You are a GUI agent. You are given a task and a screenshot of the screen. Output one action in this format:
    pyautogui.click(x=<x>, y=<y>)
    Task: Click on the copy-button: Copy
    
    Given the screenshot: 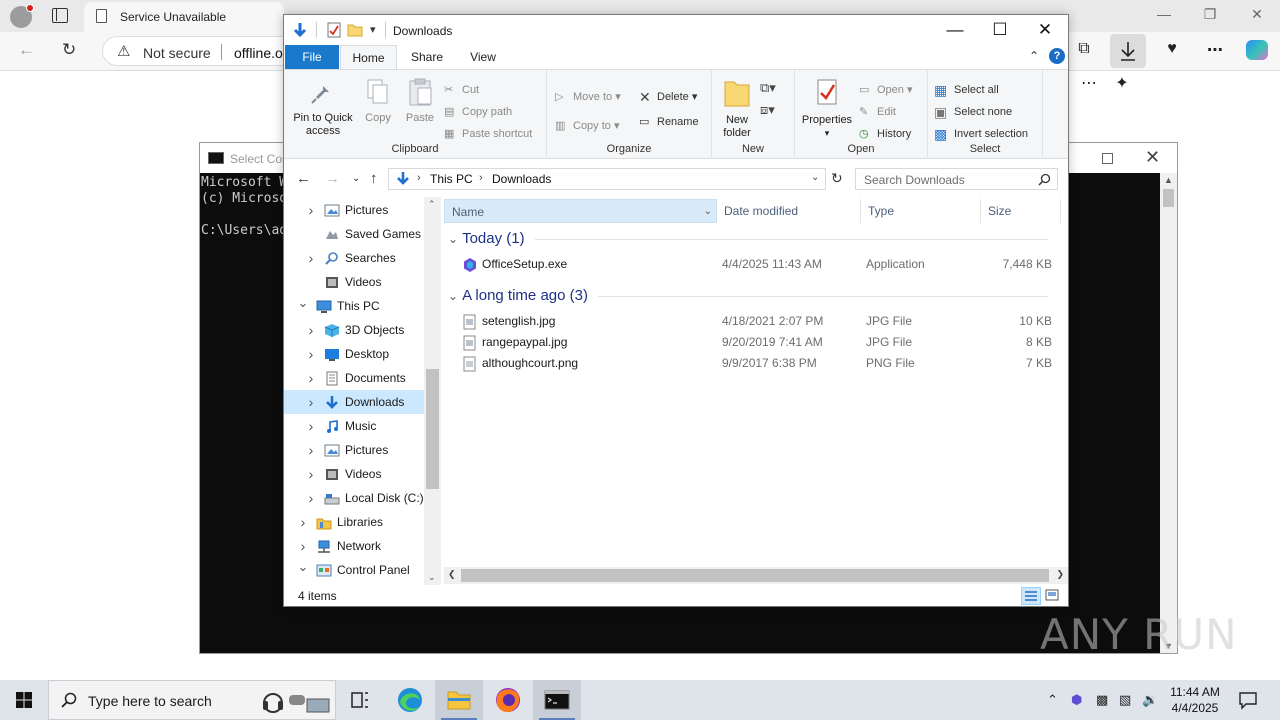 What is the action you would take?
    pyautogui.click(x=378, y=100)
    